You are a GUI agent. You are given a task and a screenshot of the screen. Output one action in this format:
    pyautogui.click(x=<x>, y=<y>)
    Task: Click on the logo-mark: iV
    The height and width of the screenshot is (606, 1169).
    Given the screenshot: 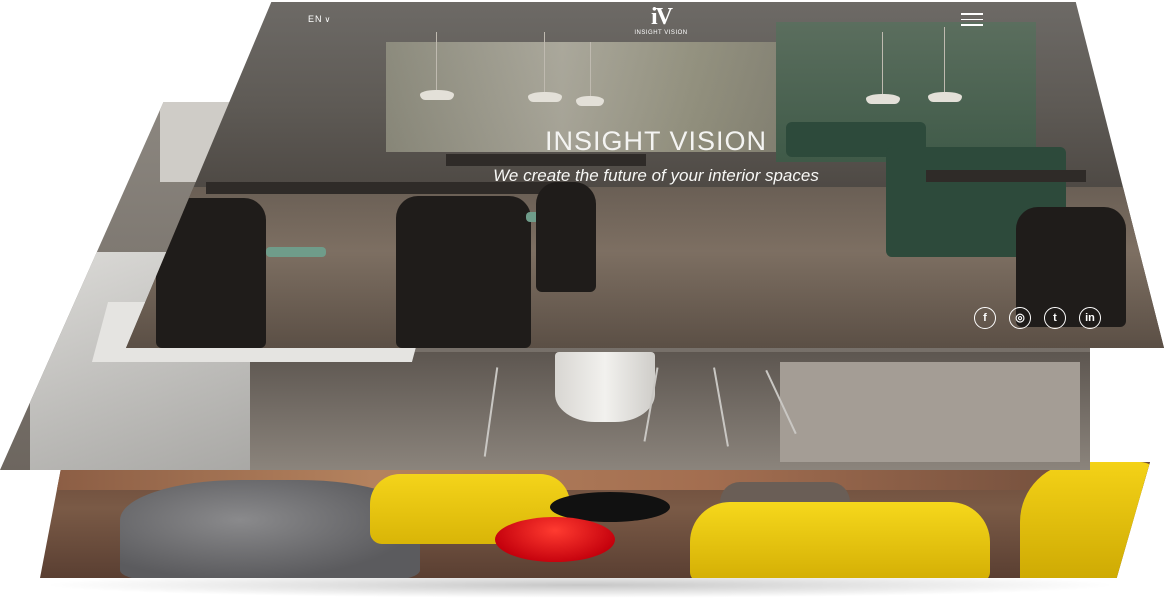 What is the action you would take?
    pyautogui.click(x=662, y=17)
    